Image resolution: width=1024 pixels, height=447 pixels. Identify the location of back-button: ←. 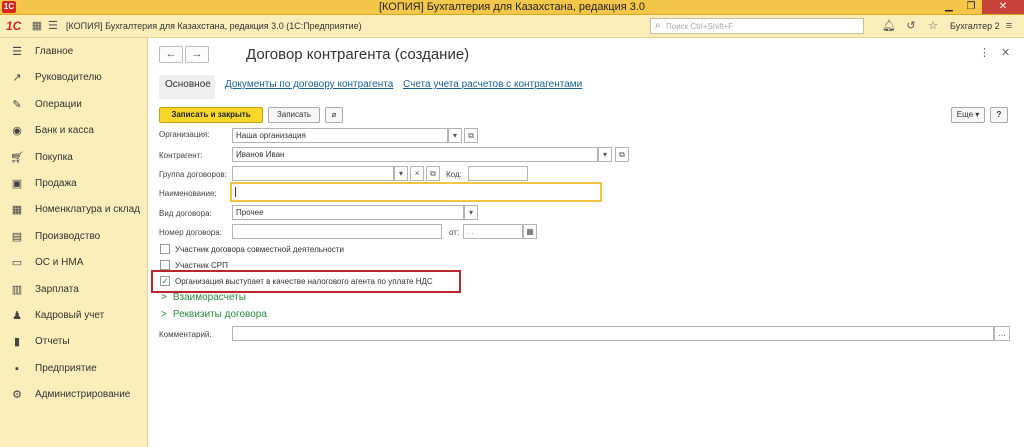
(171, 54).